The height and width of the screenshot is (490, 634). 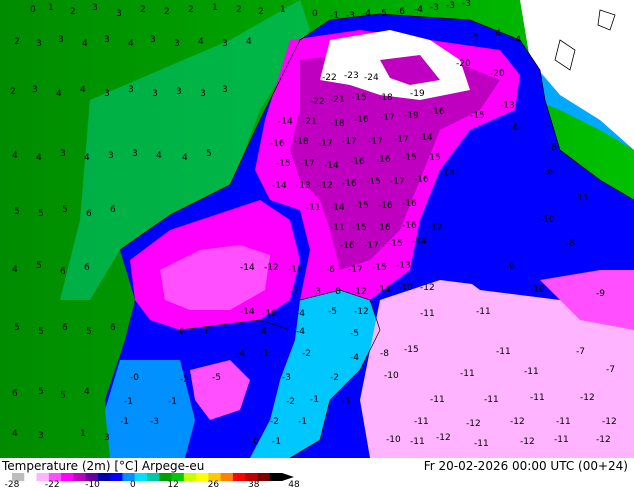 I want to click on temperature-label: -10, so click(x=405, y=288).